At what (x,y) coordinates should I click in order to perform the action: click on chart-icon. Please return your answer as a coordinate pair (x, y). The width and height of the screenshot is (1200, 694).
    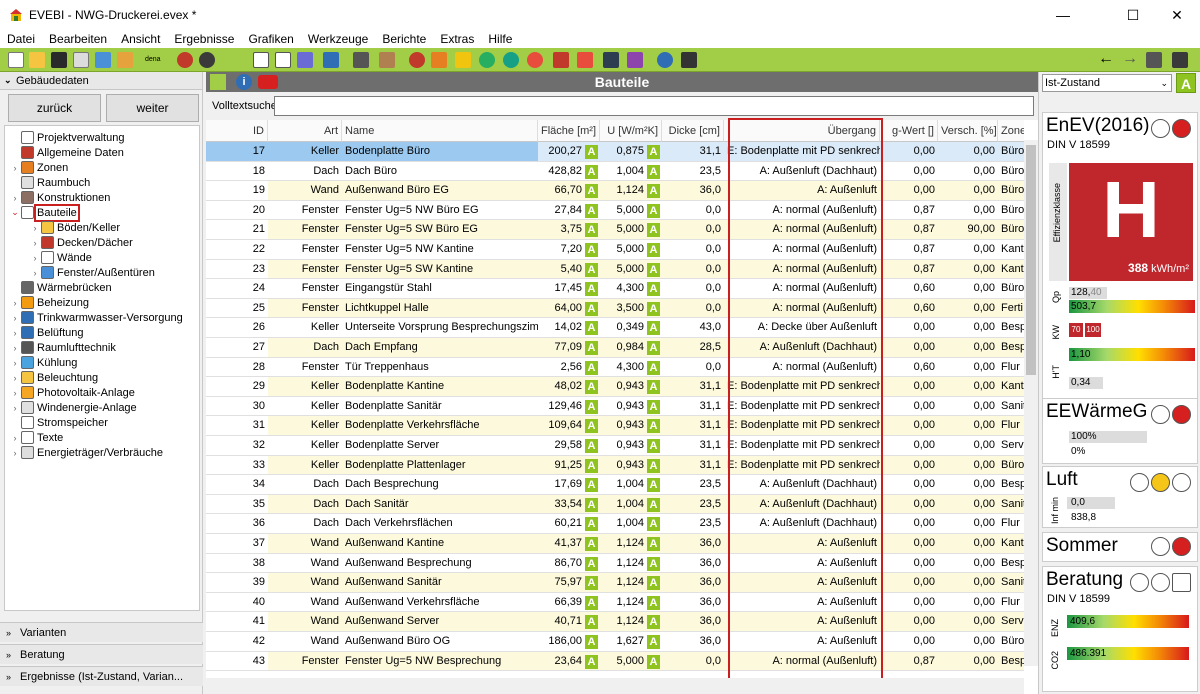
    Looking at the image, I should click on (635, 60).